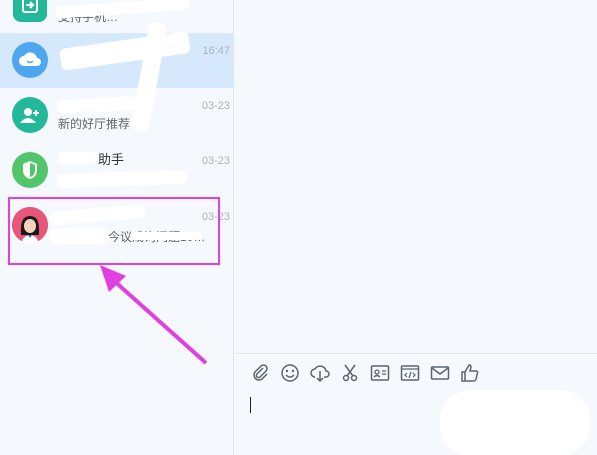 Image resolution: width=597 pixels, height=455 pixels. Describe the element at coordinates (470, 373) in the screenshot. I see `thumbs-up-icon` at that location.